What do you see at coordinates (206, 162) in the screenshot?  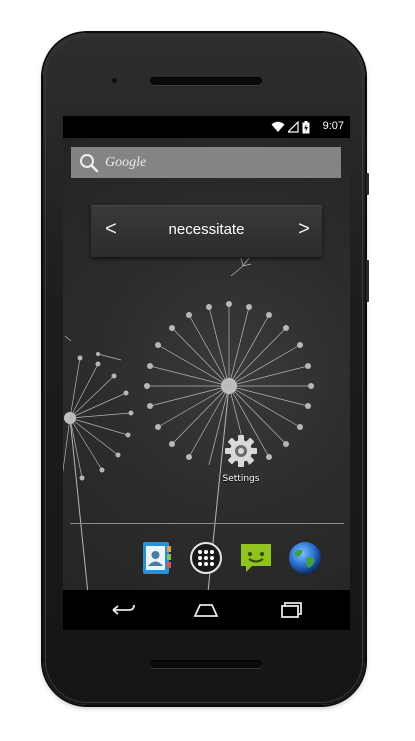 I see `google-search-bar: Google` at bounding box center [206, 162].